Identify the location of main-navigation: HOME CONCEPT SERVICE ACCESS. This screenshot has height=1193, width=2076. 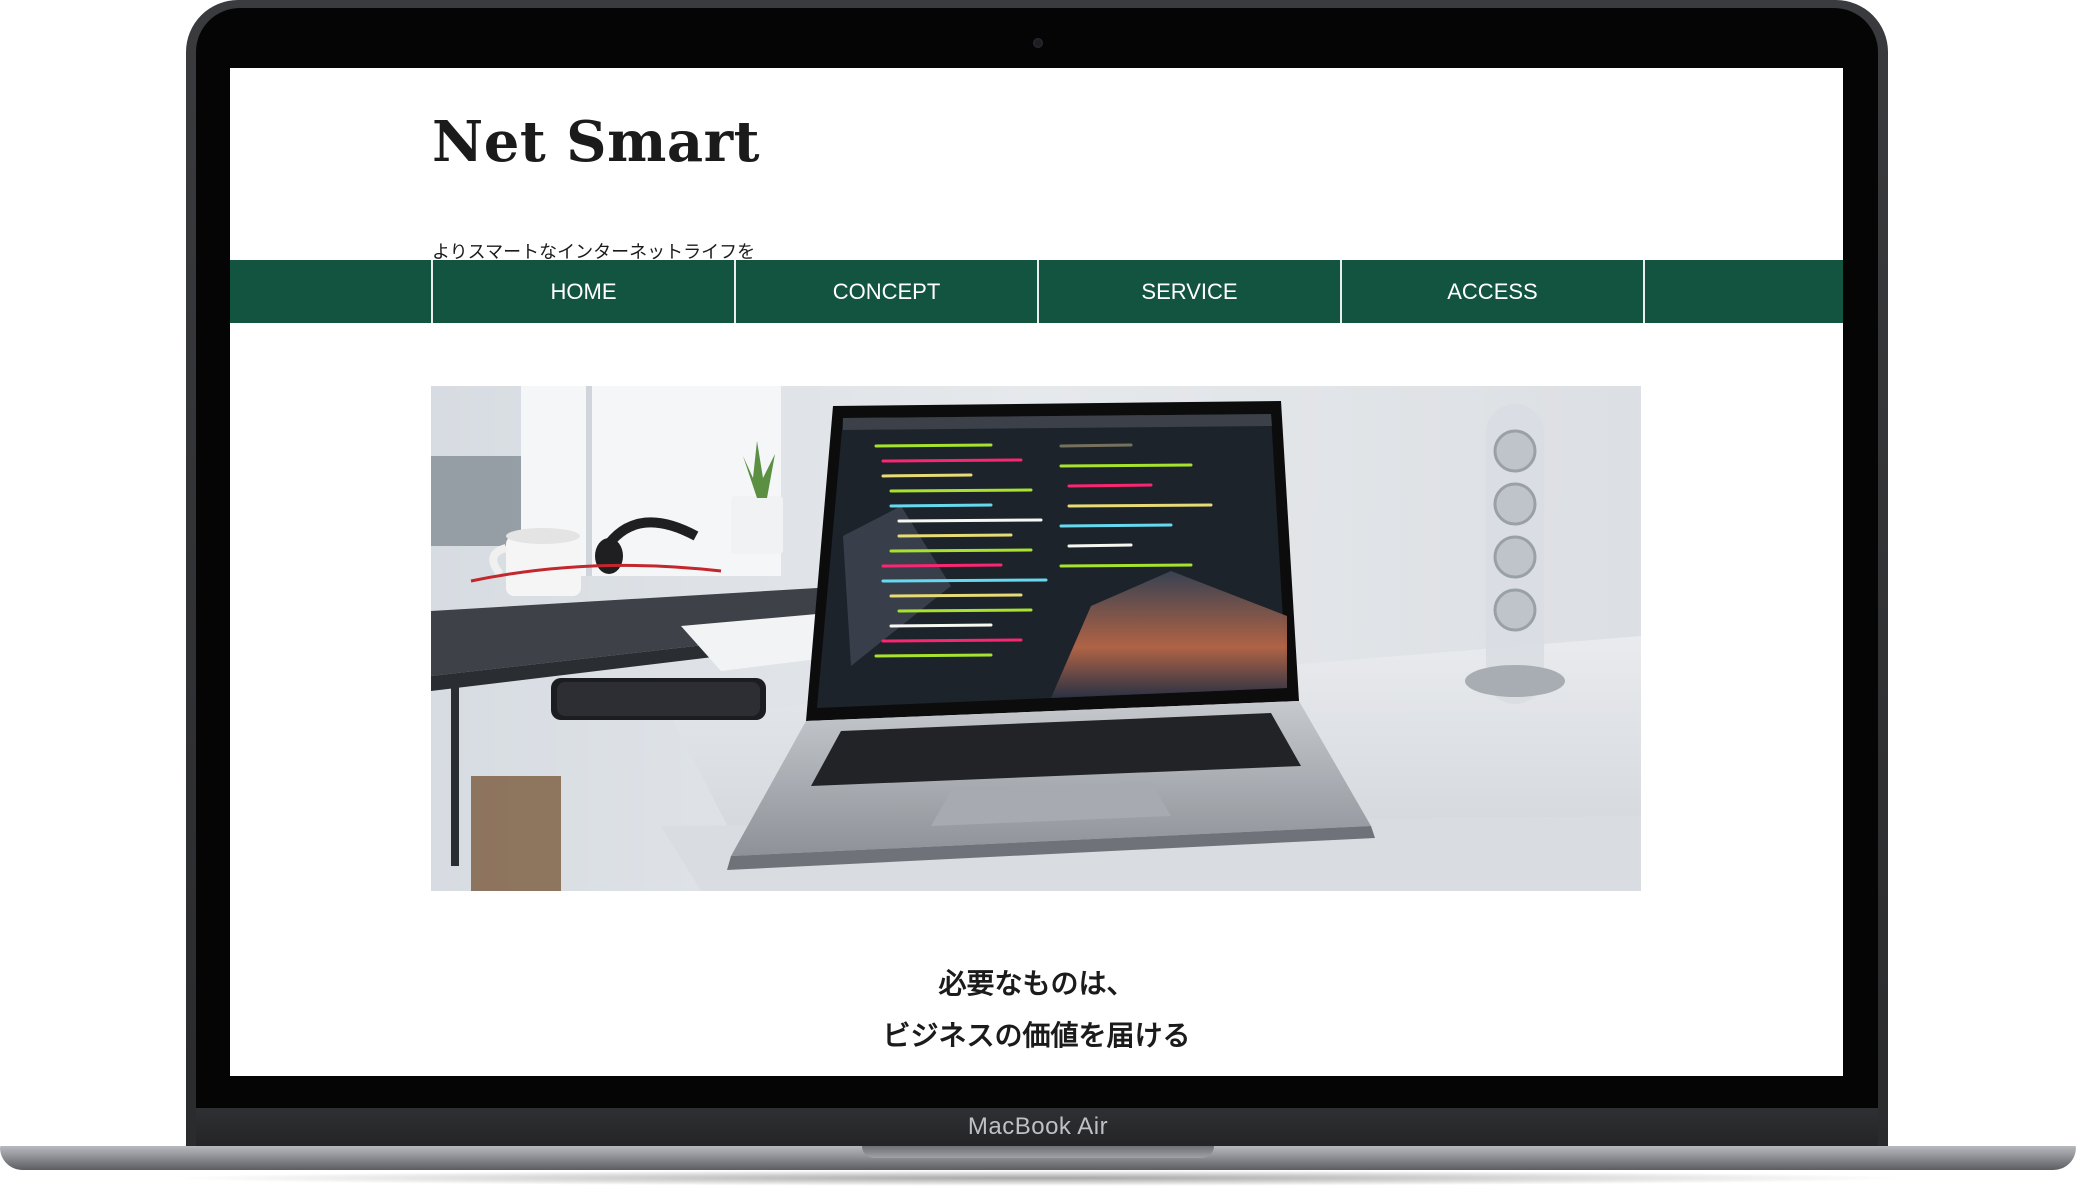
(1036, 291).